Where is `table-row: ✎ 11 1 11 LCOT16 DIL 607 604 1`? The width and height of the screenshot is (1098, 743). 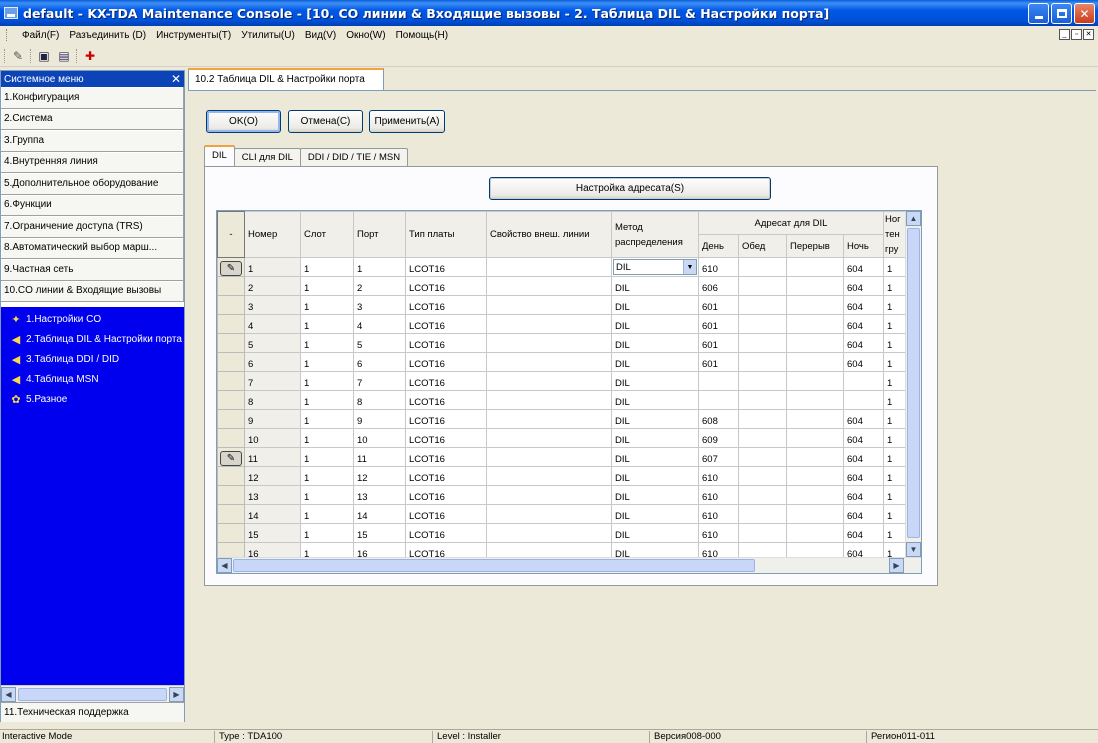 table-row: ✎ 11 1 11 LCOT16 DIL 607 604 1 is located at coordinates (562, 457).